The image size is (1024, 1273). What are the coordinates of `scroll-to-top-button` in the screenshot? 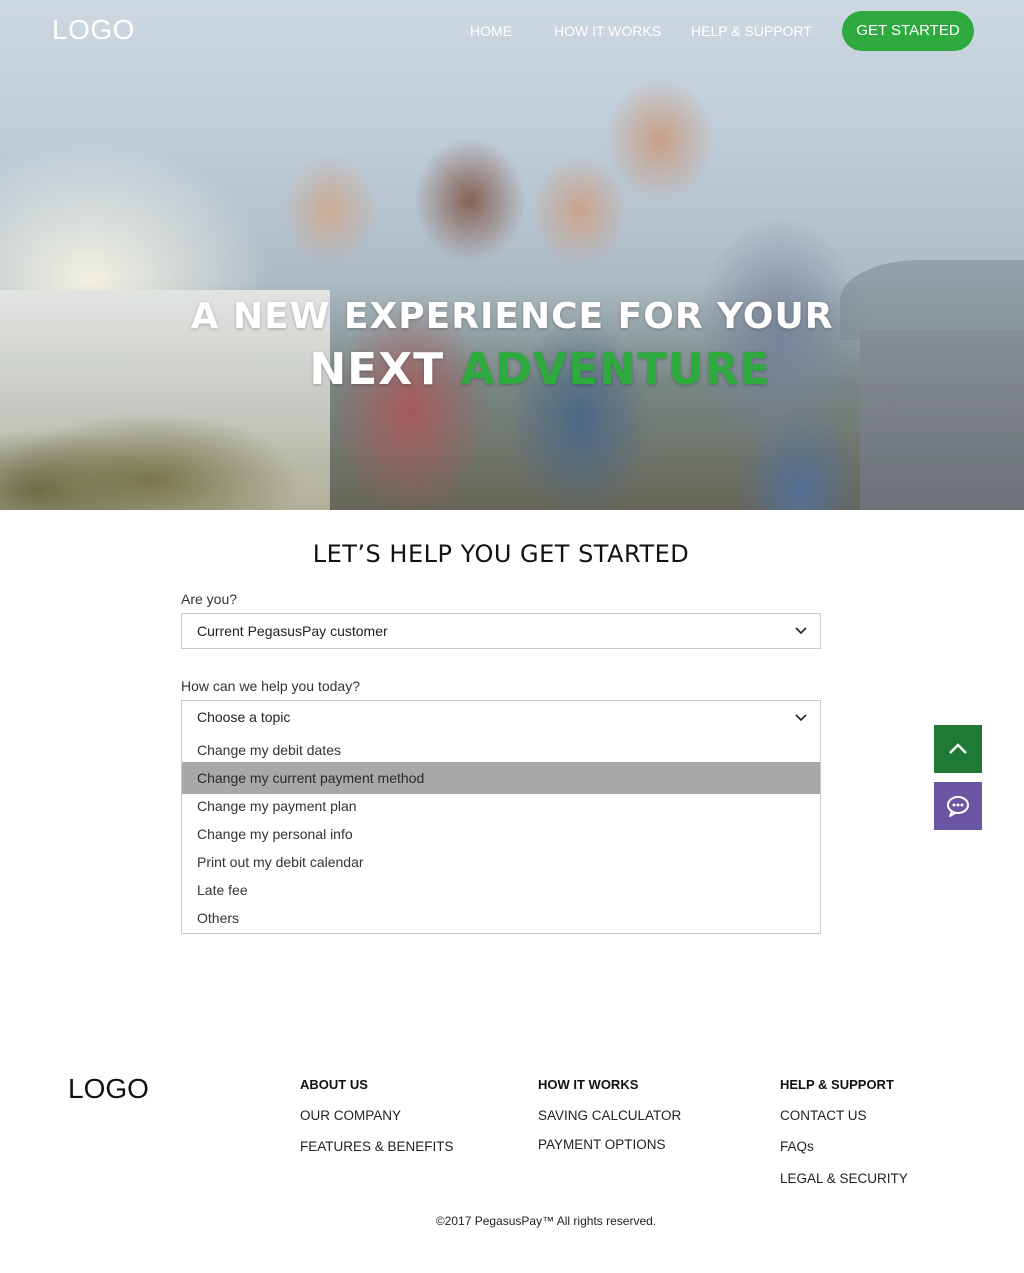 It's located at (958, 749).